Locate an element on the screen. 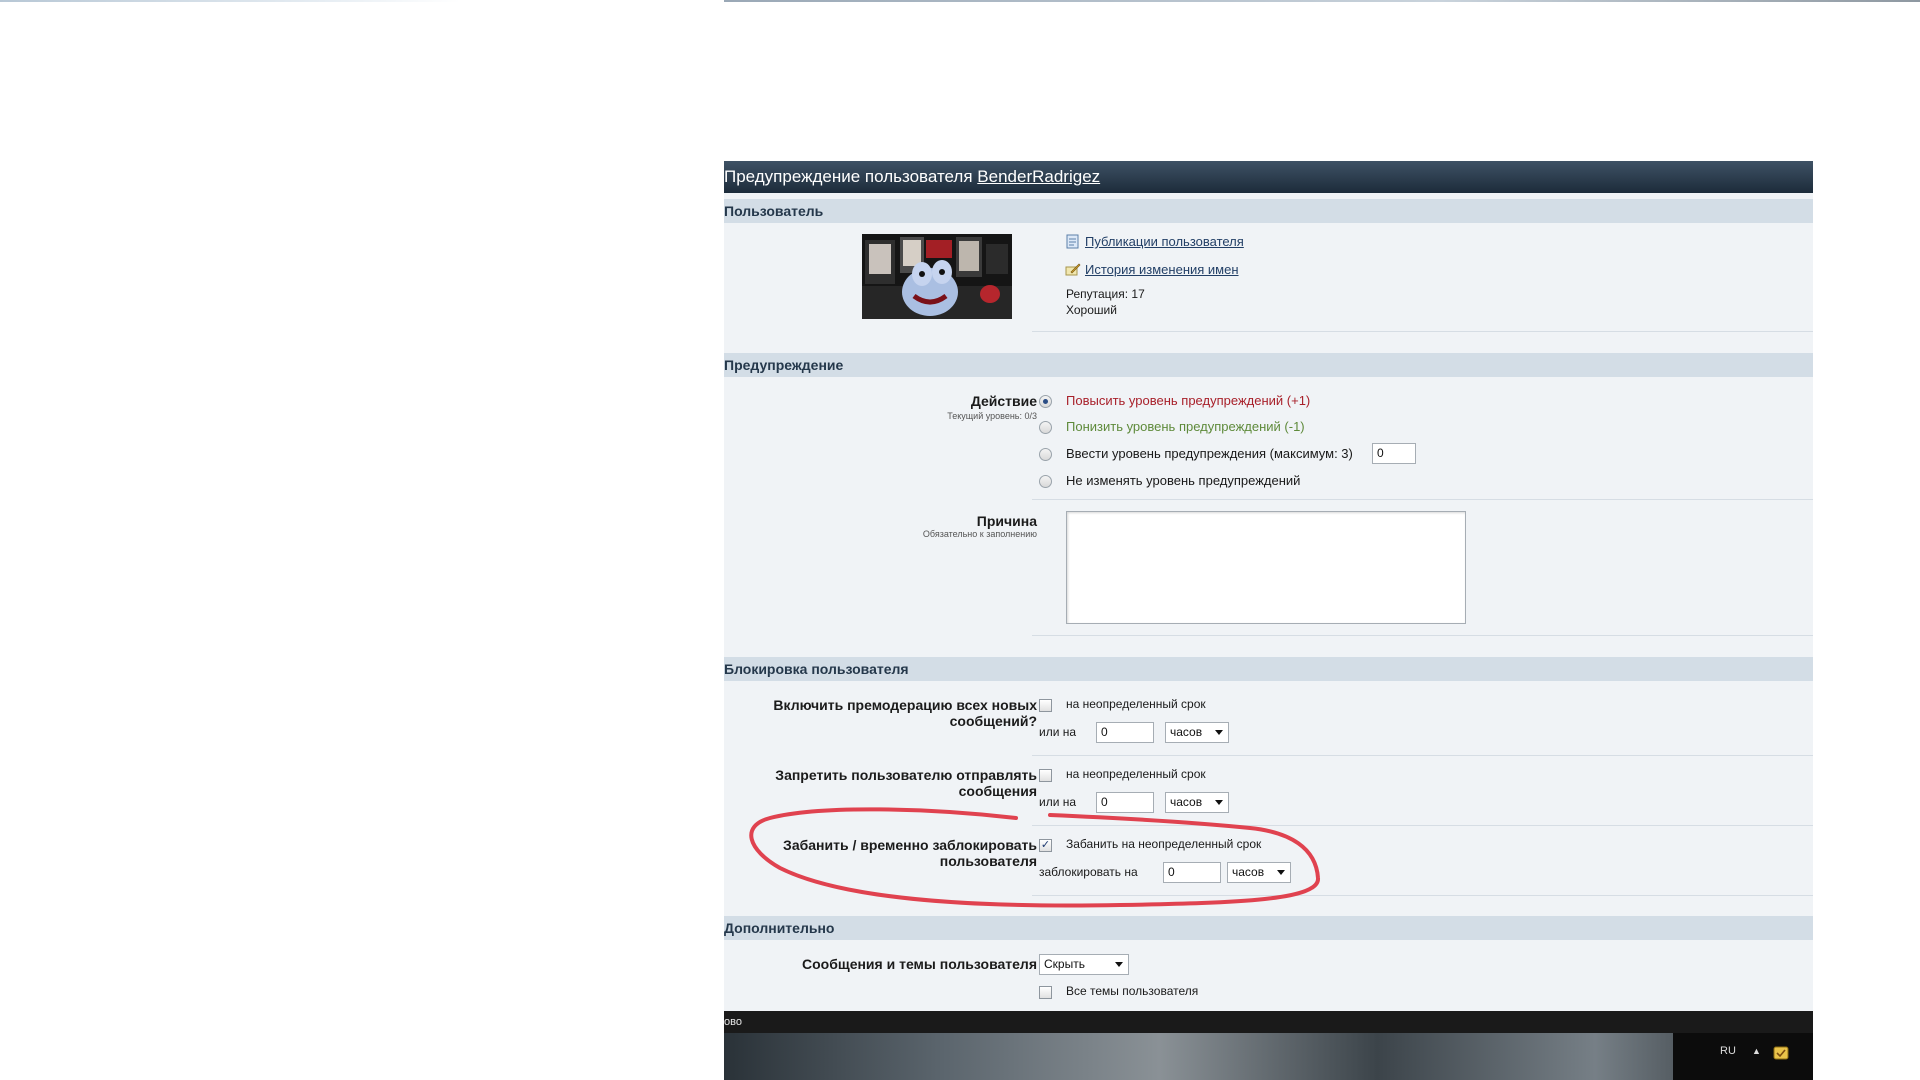 The height and width of the screenshot is (1080, 1920). premoderation-label-line2: сообщений? is located at coordinates (993, 721).